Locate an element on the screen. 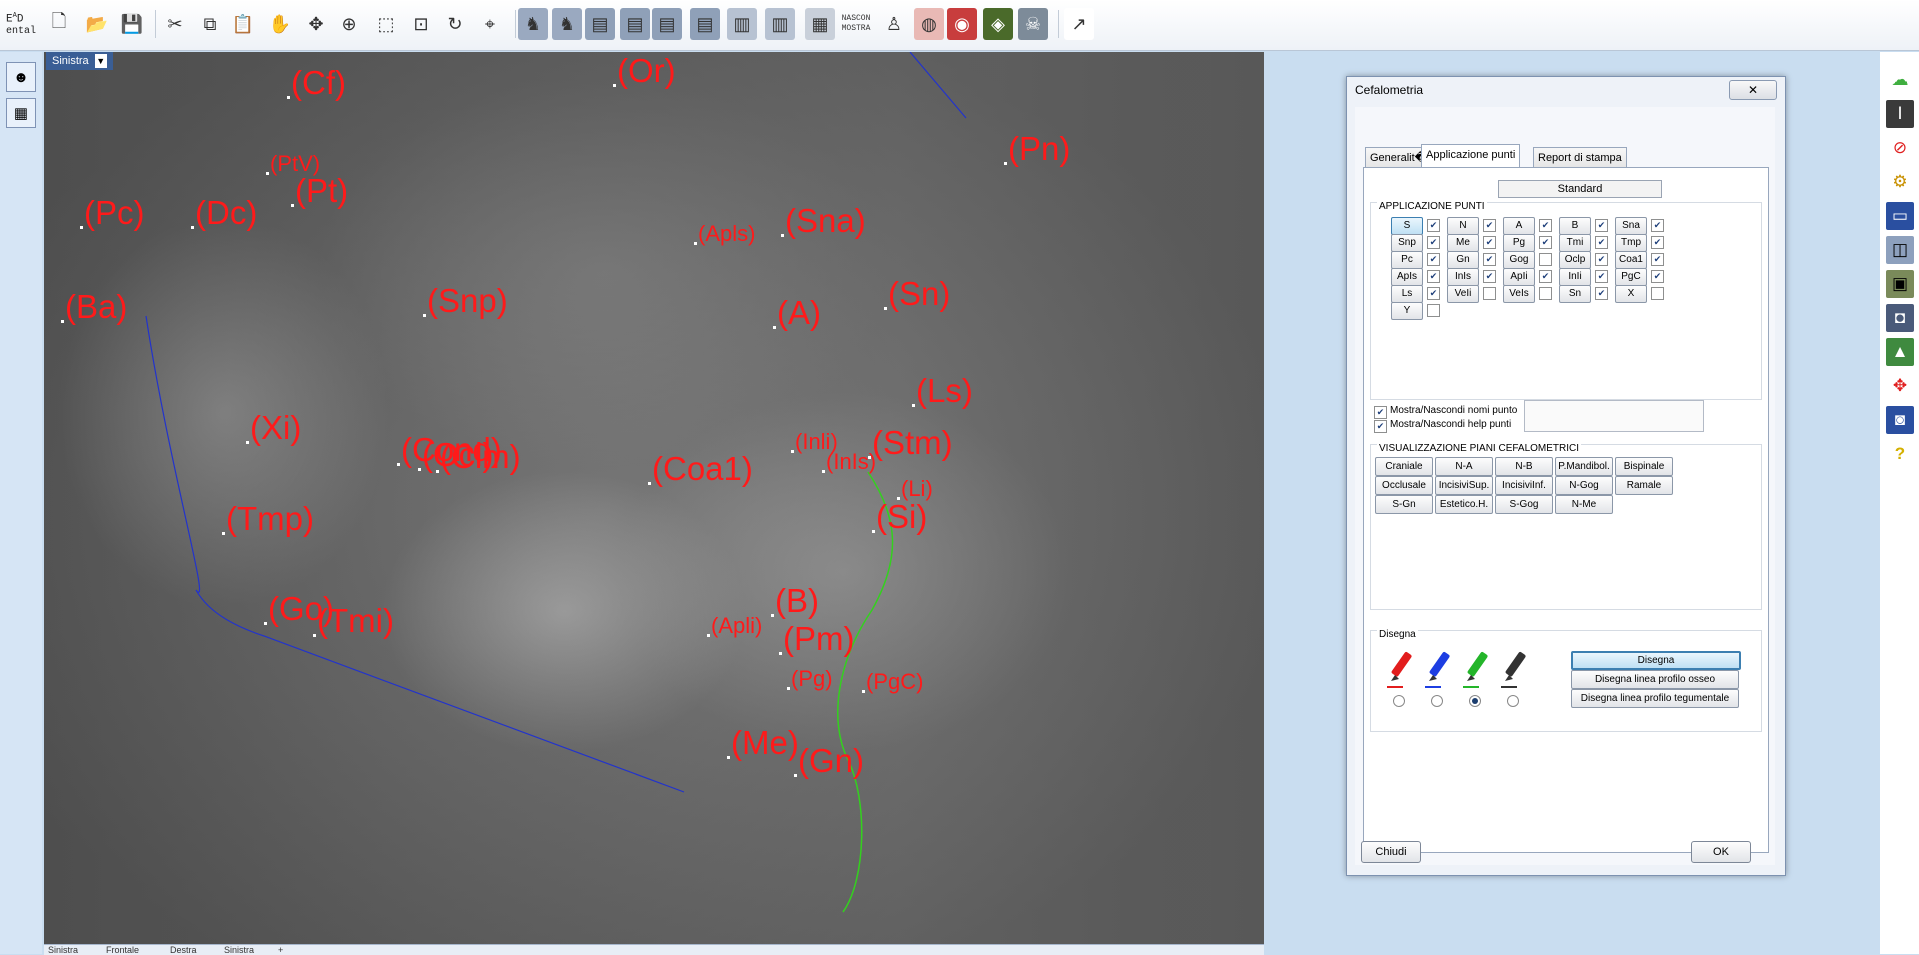 Image resolution: width=1919 pixels, height=955 pixels. bracket-icon: Ⅰ is located at coordinates (1900, 114).